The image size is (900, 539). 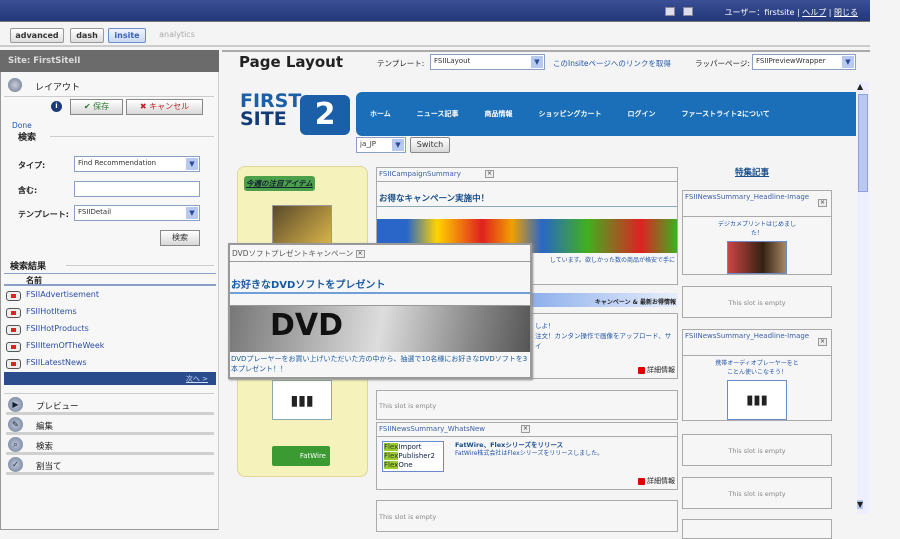 I want to click on headline-image: ▮▮▮, so click(x=757, y=400).